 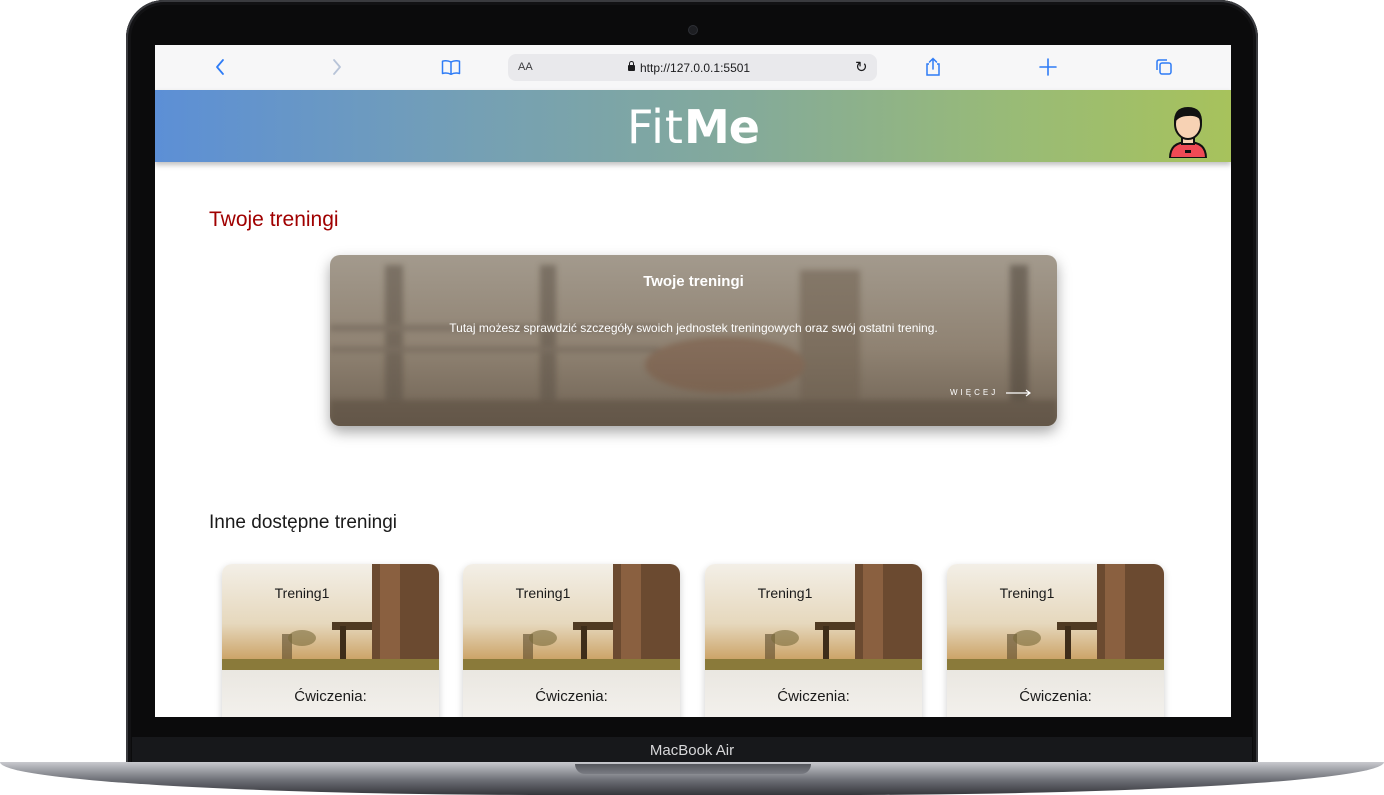 What do you see at coordinates (974, 392) in the screenshot?
I see `more-link: WIĘCEJ` at bounding box center [974, 392].